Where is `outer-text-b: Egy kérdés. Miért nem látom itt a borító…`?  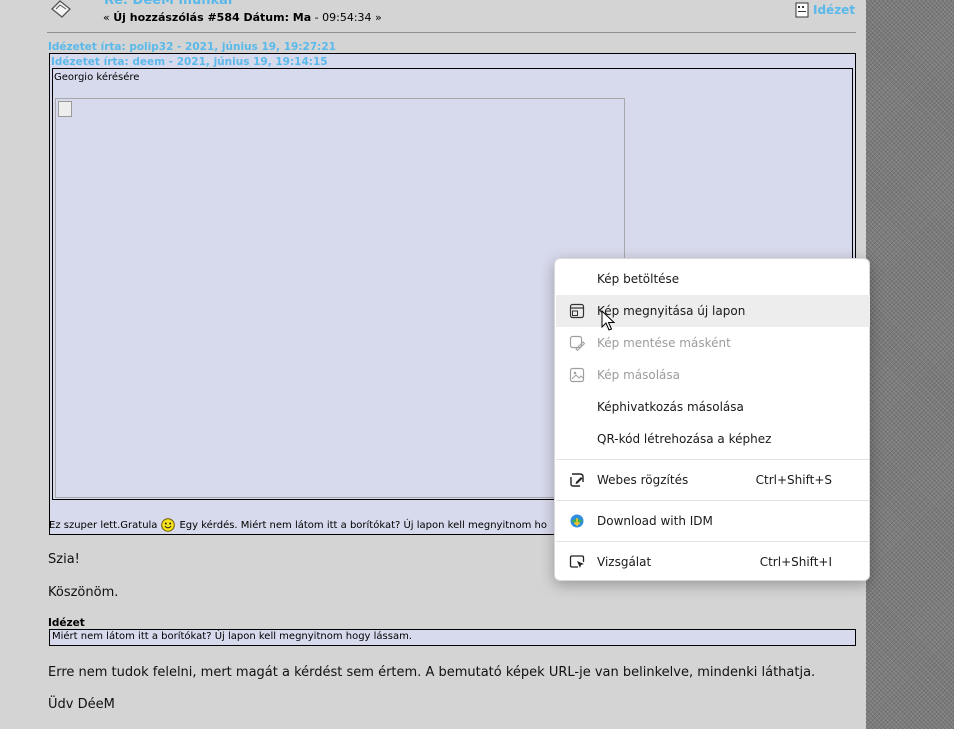
outer-text-b: Egy kérdés. Miért nem látom itt a borító… is located at coordinates (363, 525).